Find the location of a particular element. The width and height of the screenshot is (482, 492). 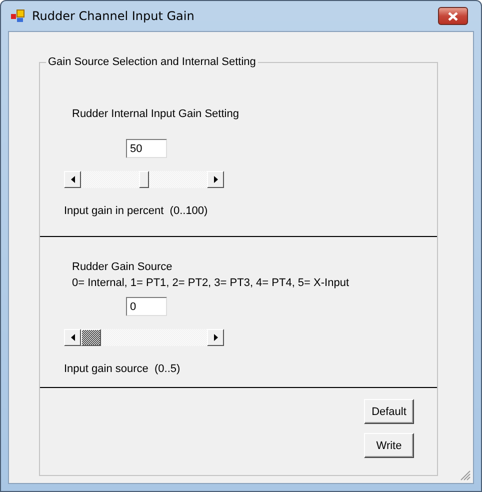

close-button is located at coordinates (453, 16).